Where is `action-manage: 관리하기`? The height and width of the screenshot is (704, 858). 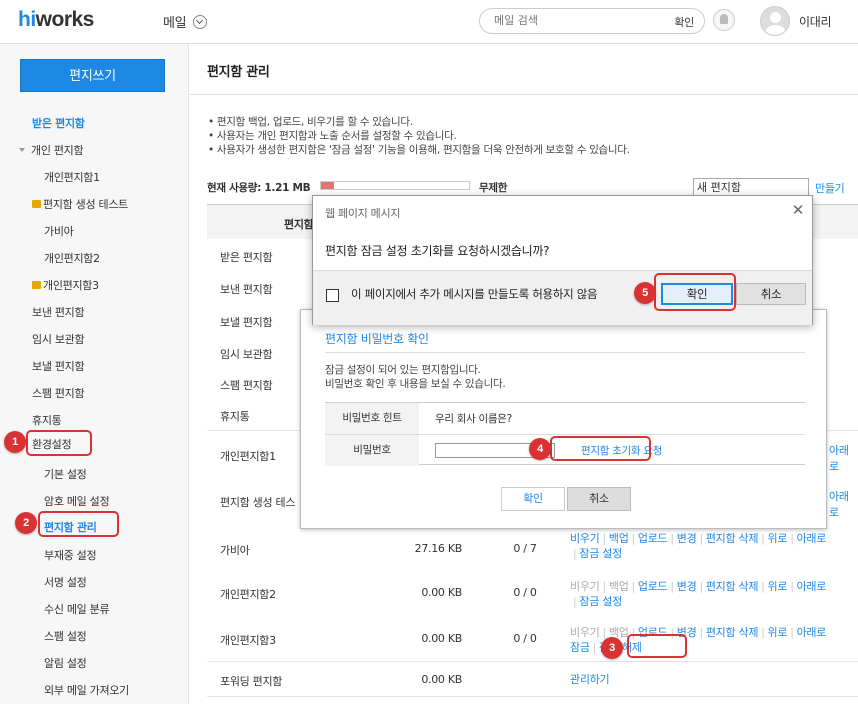 action-manage: 관리하기 is located at coordinates (590, 679).